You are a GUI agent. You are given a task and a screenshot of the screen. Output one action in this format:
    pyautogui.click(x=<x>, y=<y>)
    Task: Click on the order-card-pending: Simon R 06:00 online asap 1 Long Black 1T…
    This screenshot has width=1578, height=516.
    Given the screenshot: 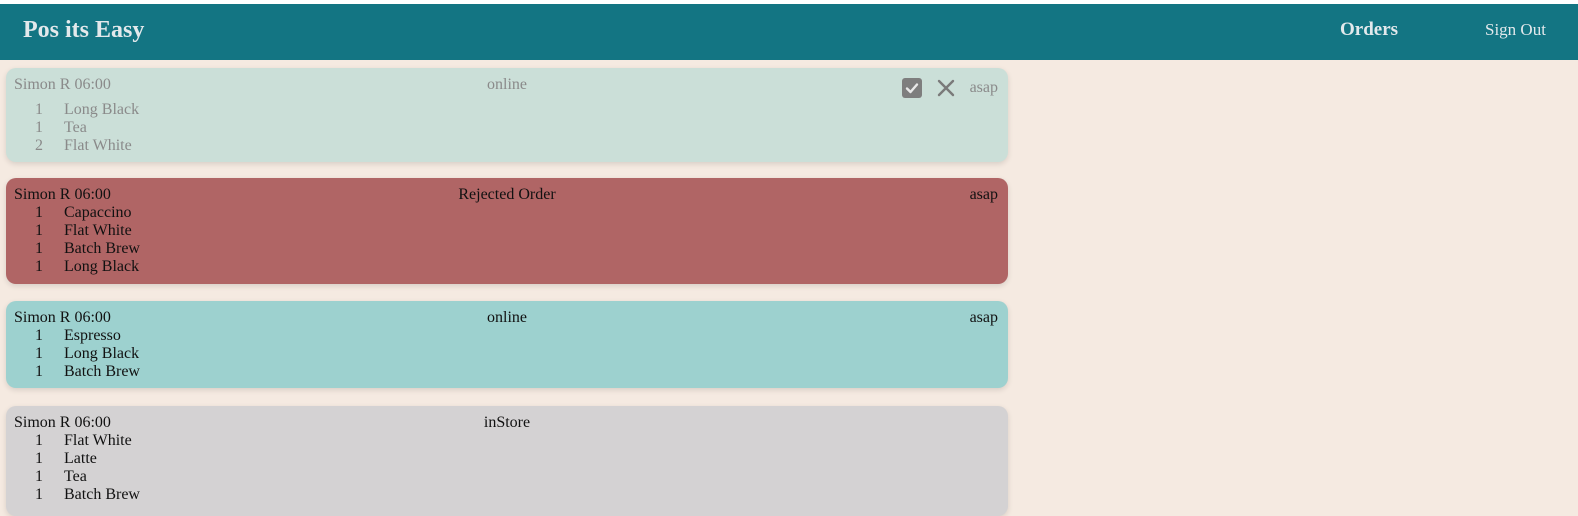 What is the action you would take?
    pyautogui.click(x=507, y=115)
    